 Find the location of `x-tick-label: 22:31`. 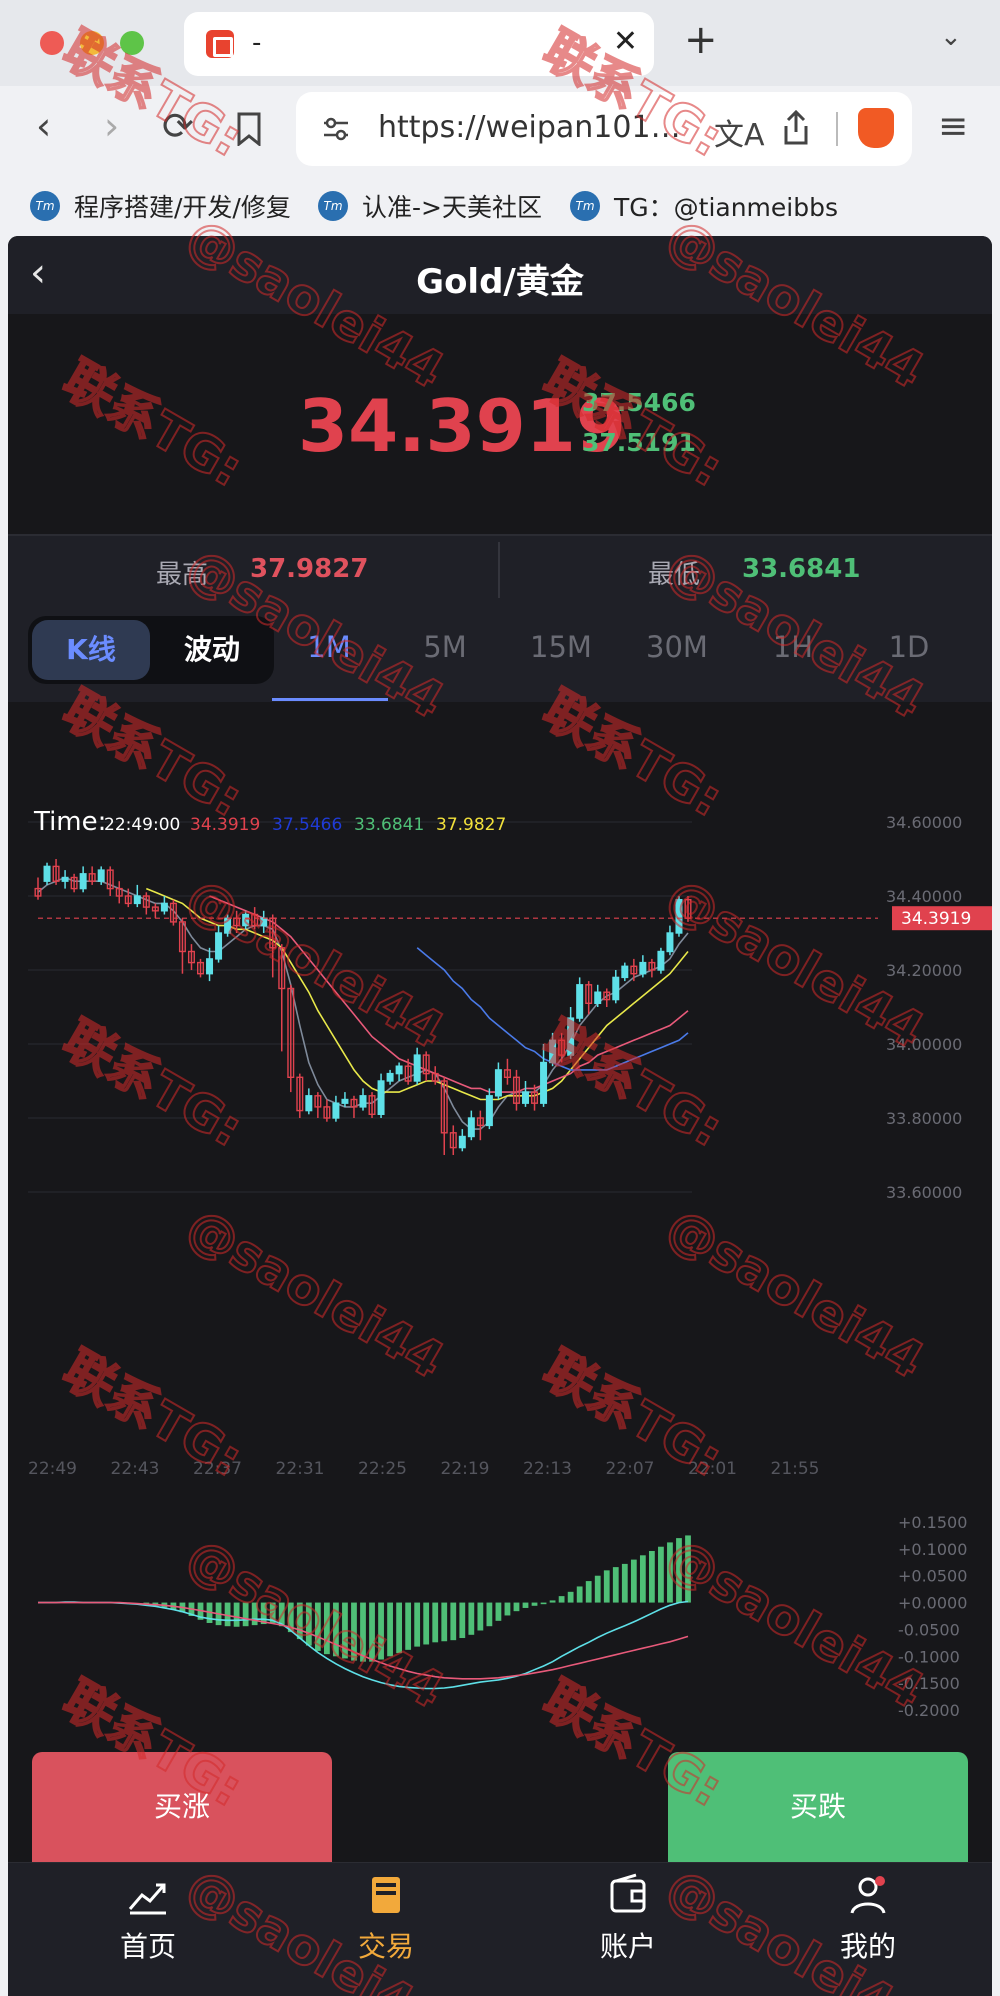

x-tick-label: 22:31 is located at coordinates (300, 1469).